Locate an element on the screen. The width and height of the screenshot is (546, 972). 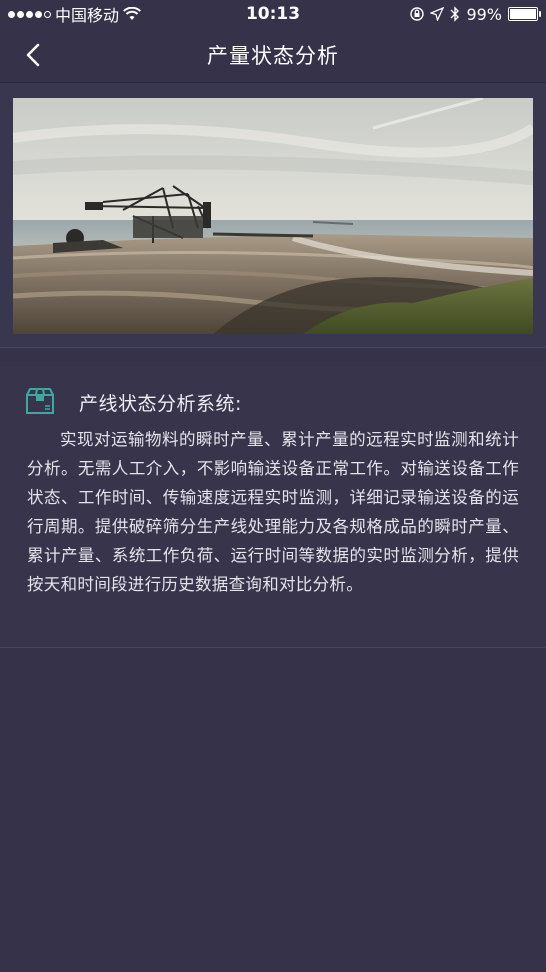
battery-icon is located at coordinates (524, 14).